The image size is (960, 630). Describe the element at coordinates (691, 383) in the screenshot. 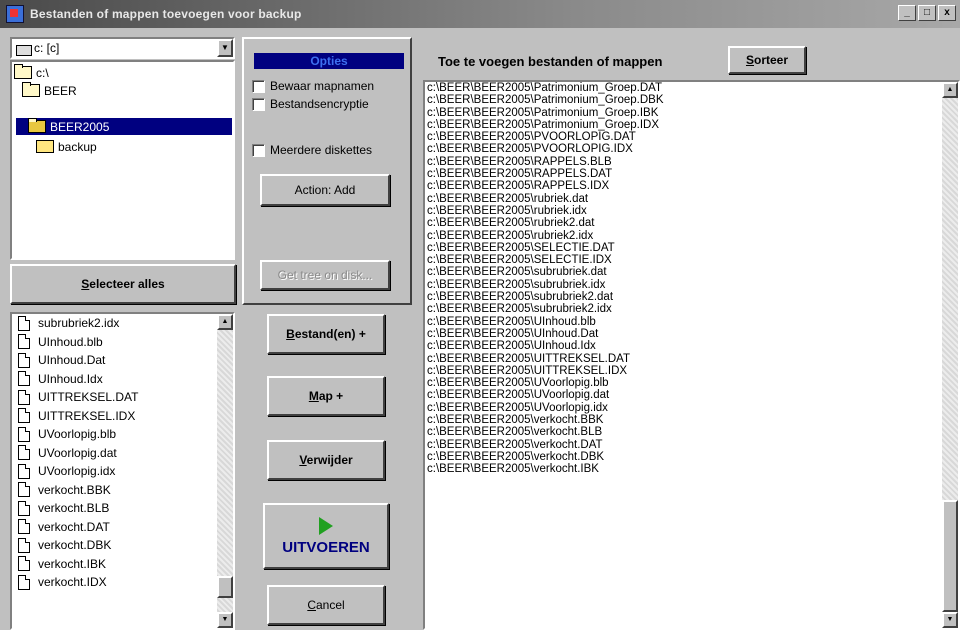

I see `list-item: c:\BEER\BEER2005\UVoorlopig.blb` at that location.